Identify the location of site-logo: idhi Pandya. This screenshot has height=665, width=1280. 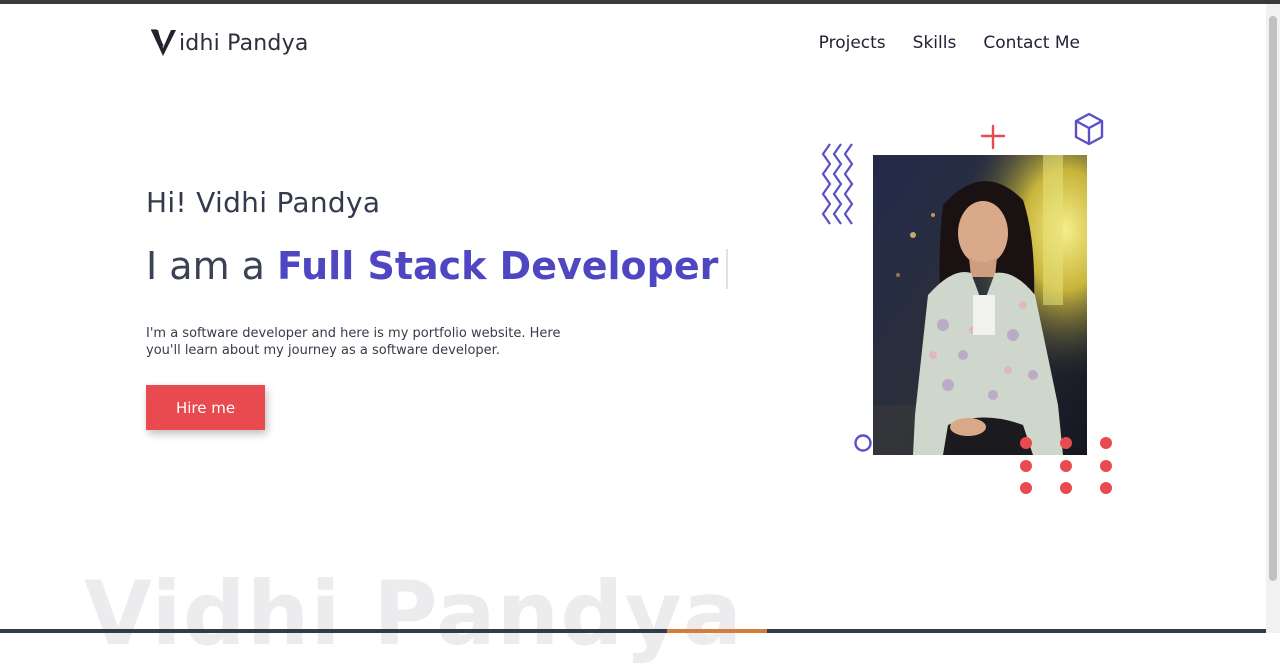
(229, 43).